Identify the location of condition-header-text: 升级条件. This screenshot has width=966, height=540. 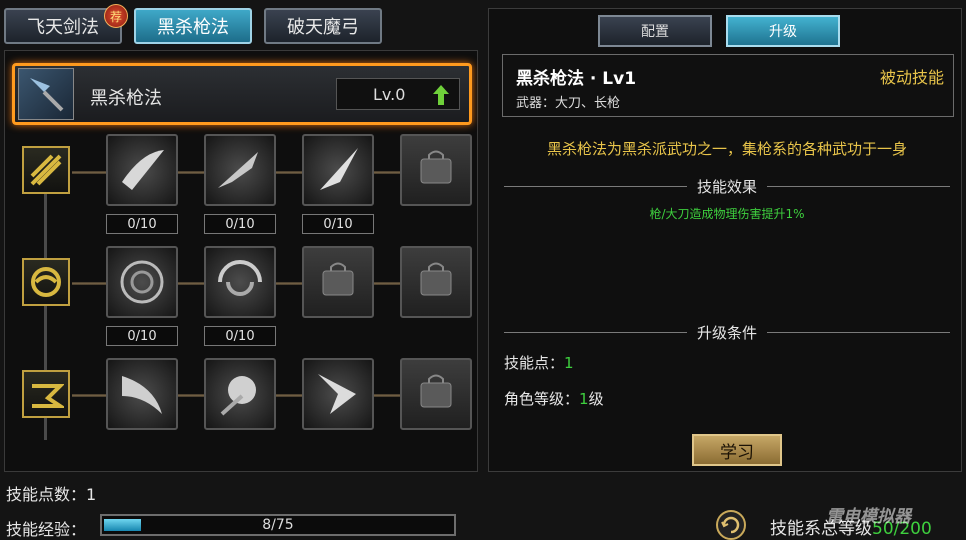
(727, 333).